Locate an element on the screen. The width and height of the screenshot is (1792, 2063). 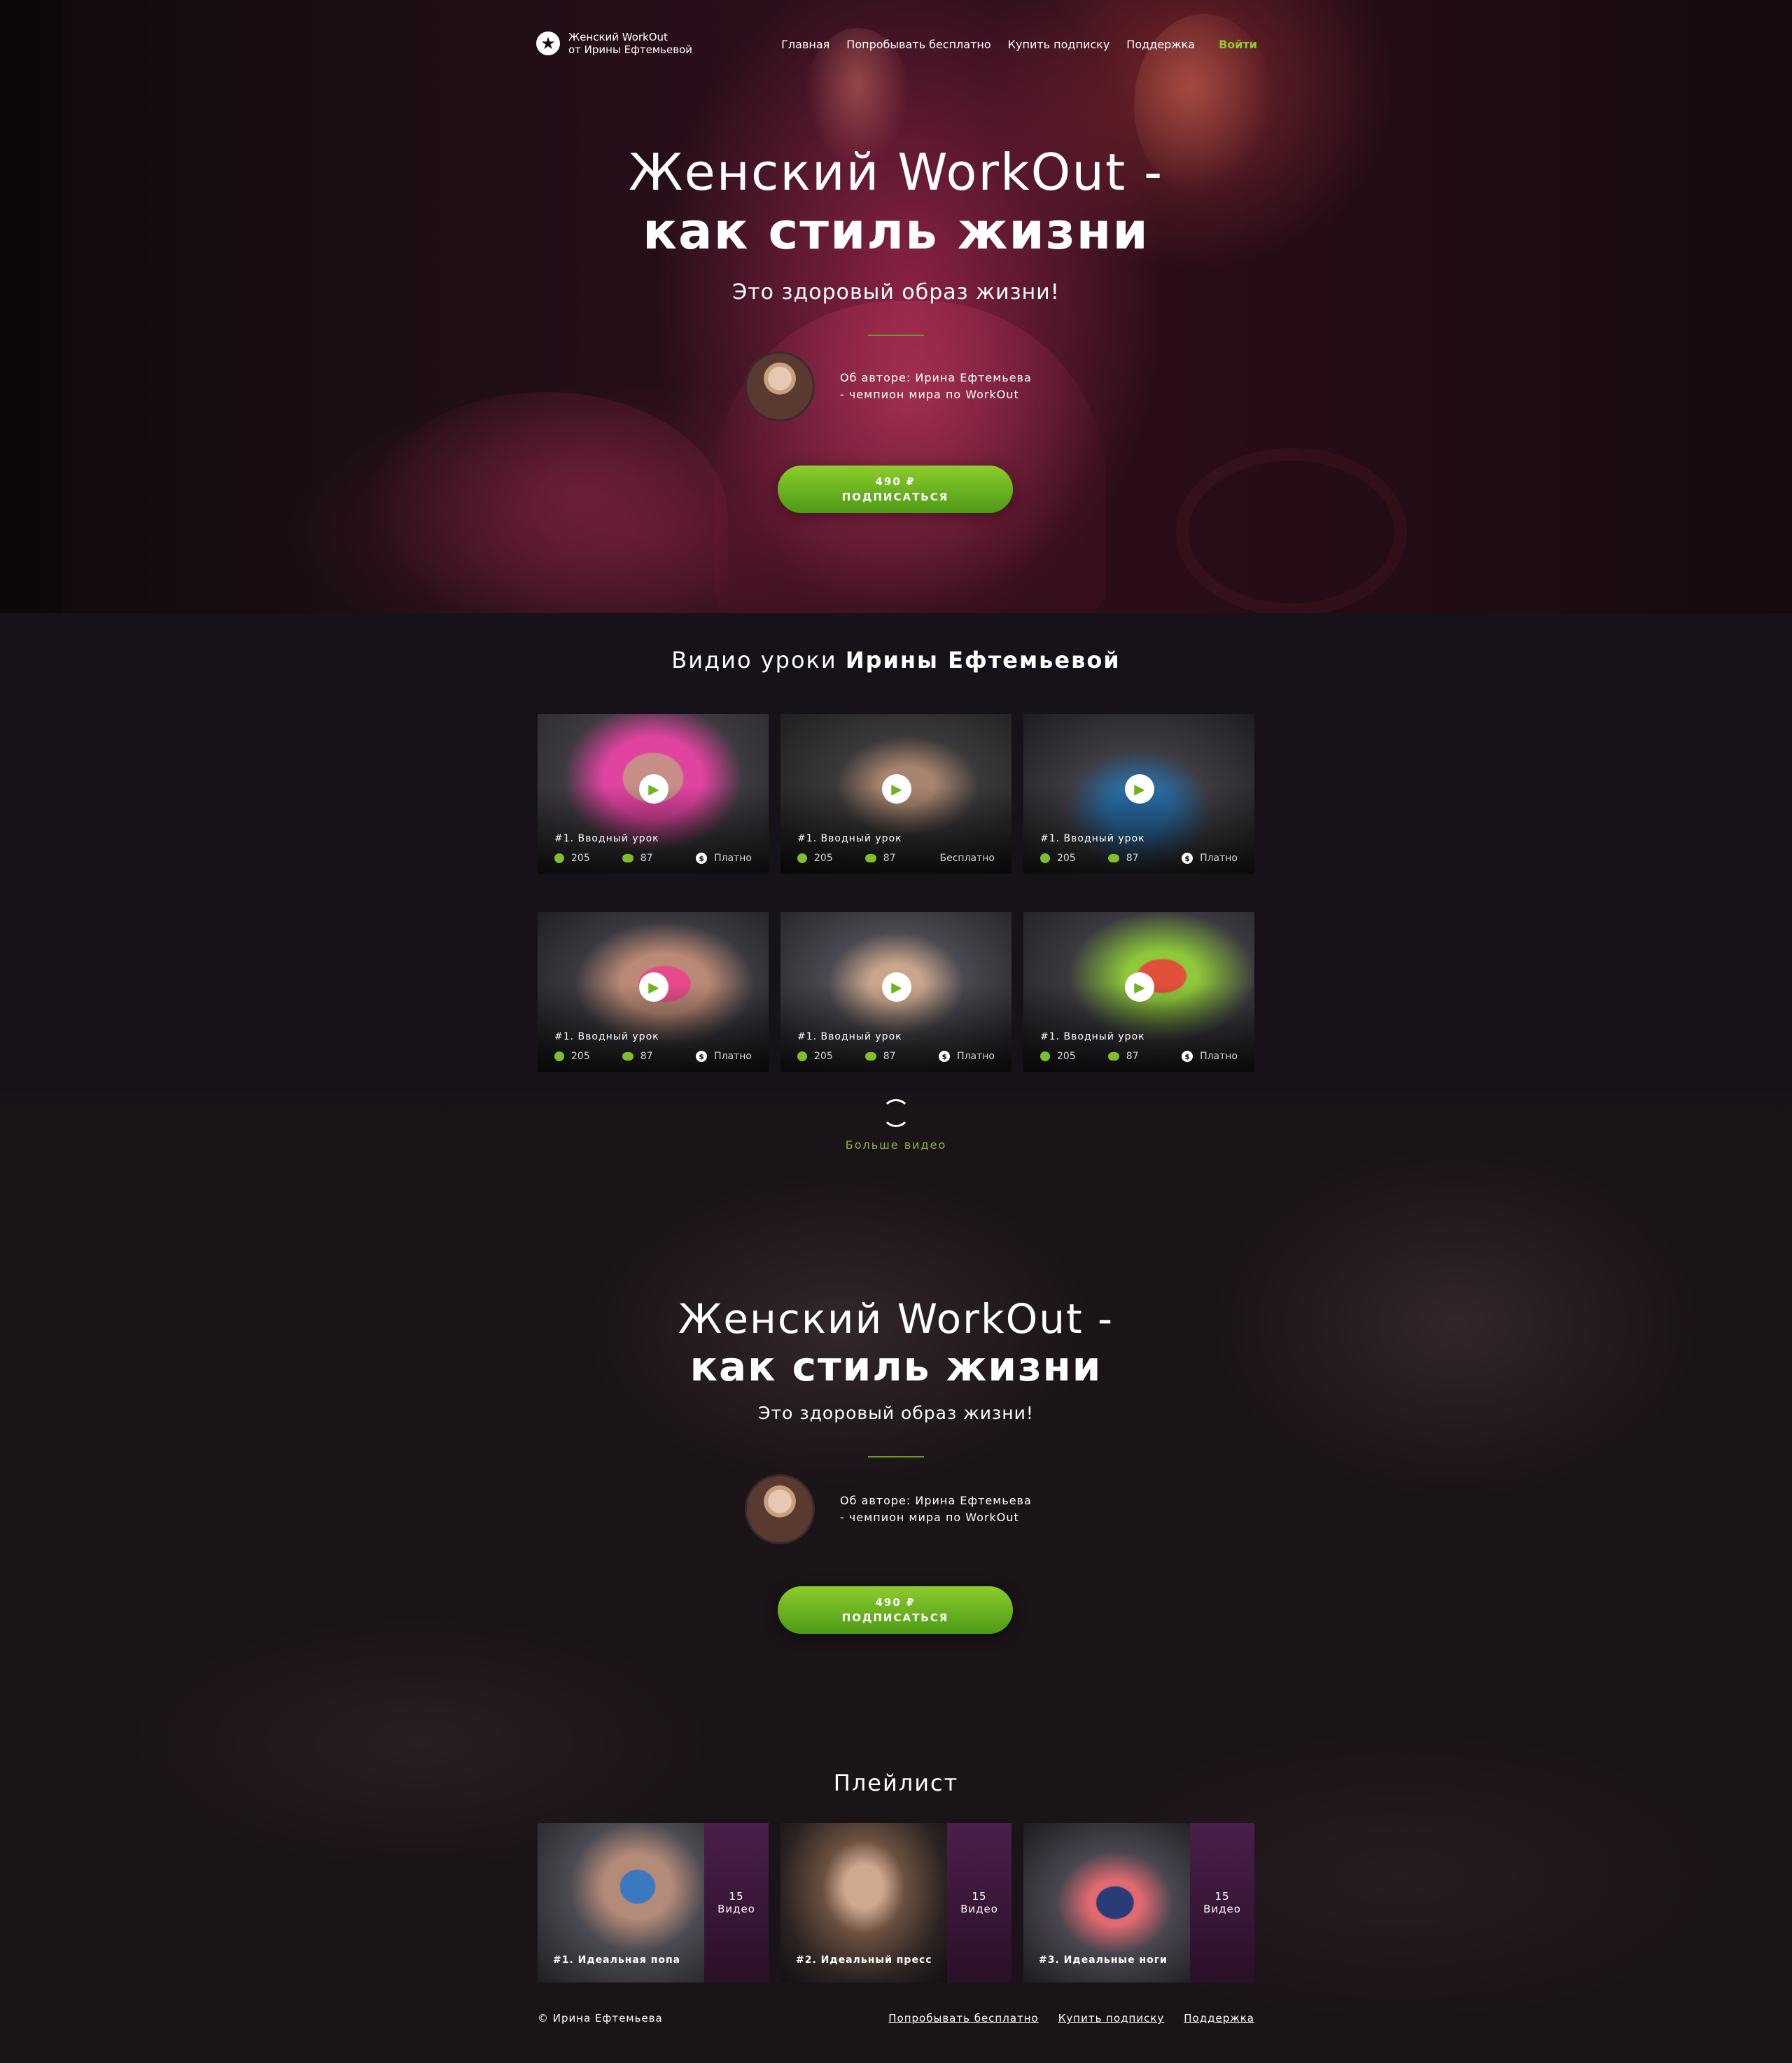
nav-link-support: Поддержка is located at coordinates (1160, 44).